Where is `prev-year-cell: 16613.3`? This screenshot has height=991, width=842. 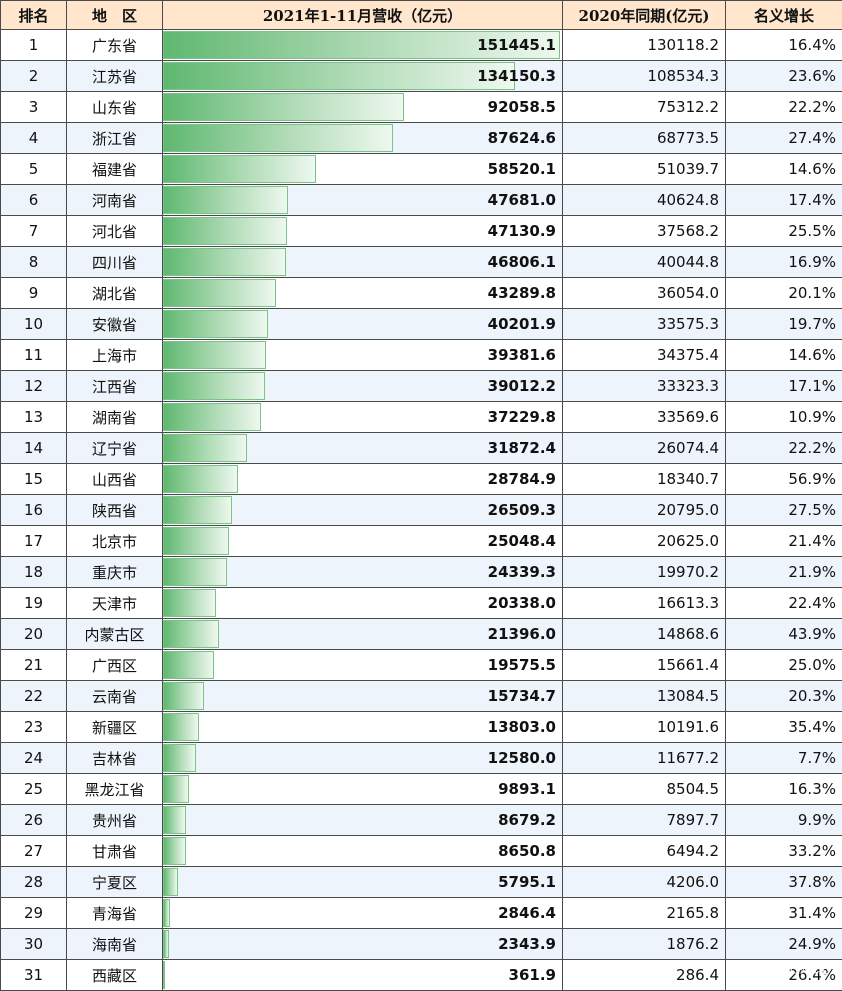
prev-year-cell: 16613.3 is located at coordinates (644, 603).